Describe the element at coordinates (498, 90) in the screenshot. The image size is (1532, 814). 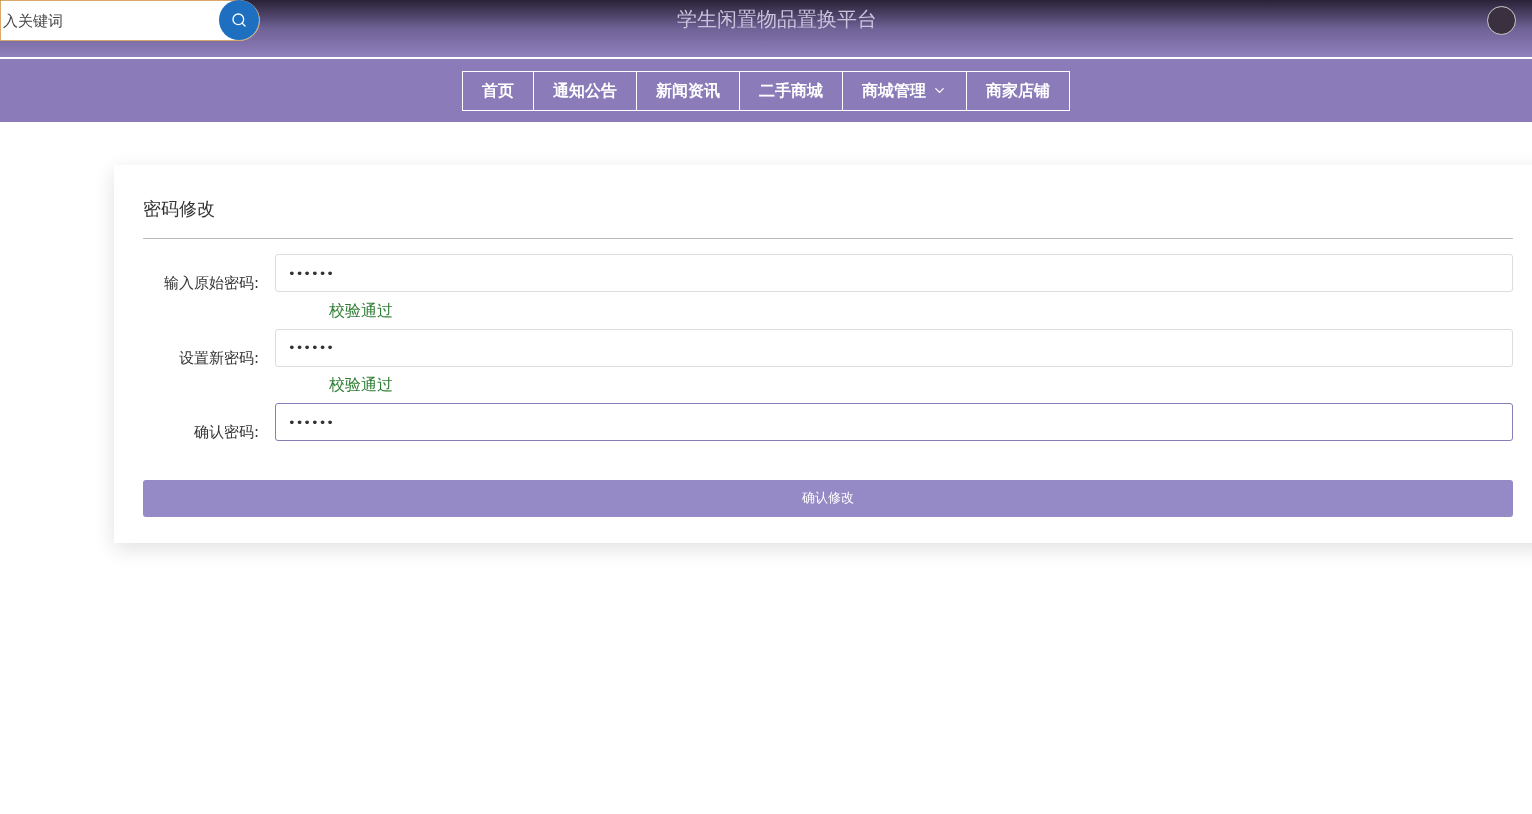
I see `nav-tab: 首页` at that location.